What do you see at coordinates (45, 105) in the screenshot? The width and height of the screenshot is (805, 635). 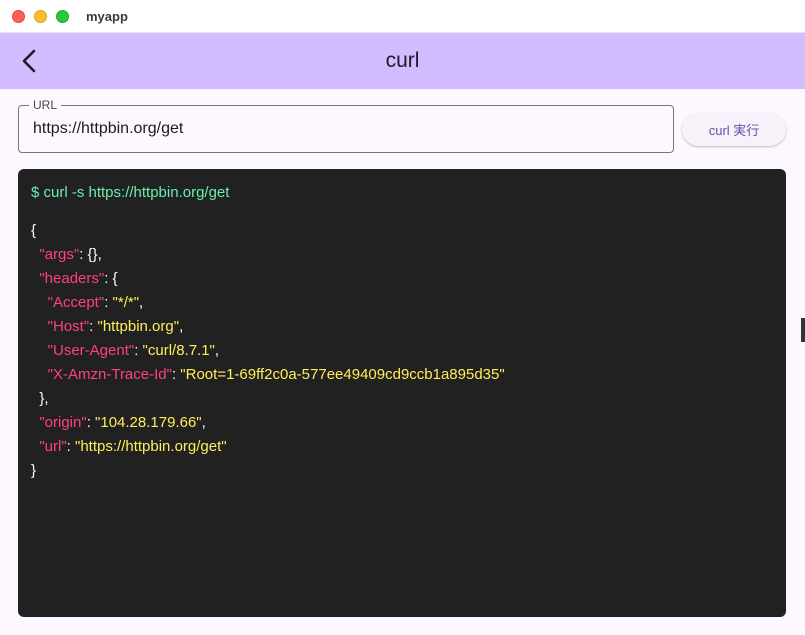 I see `url-field-label: URL` at bounding box center [45, 105].